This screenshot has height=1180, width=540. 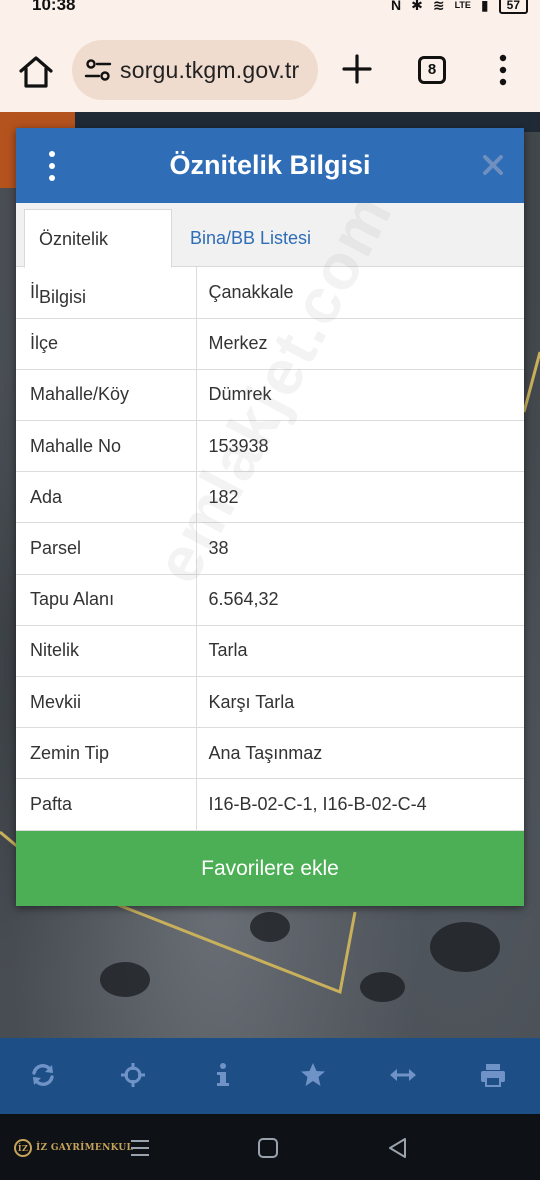 What do you see at coordinates (106, 651) in the screenshot?
I see `row-key: Nitelik` at bounding box center [106, 651].